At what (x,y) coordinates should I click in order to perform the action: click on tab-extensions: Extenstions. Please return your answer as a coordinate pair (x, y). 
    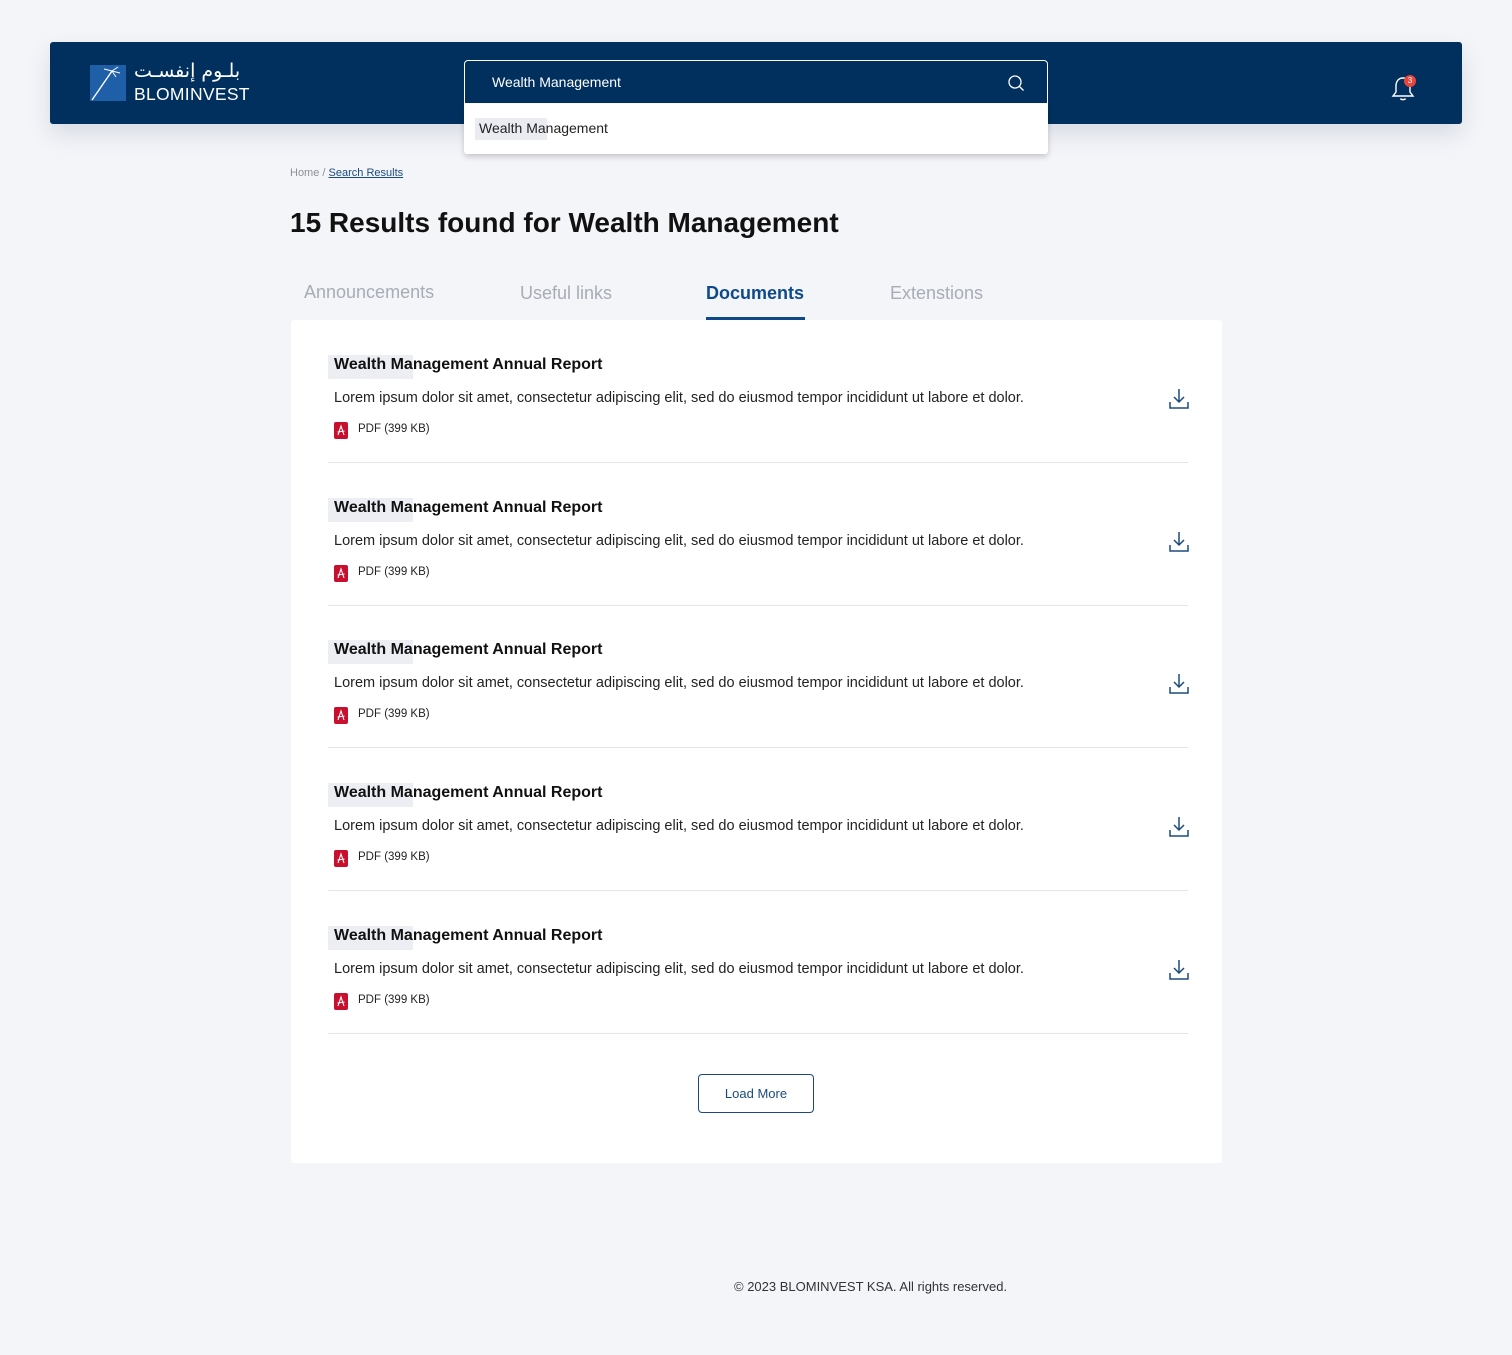
    Looking at the image, I should click on (936, 293).